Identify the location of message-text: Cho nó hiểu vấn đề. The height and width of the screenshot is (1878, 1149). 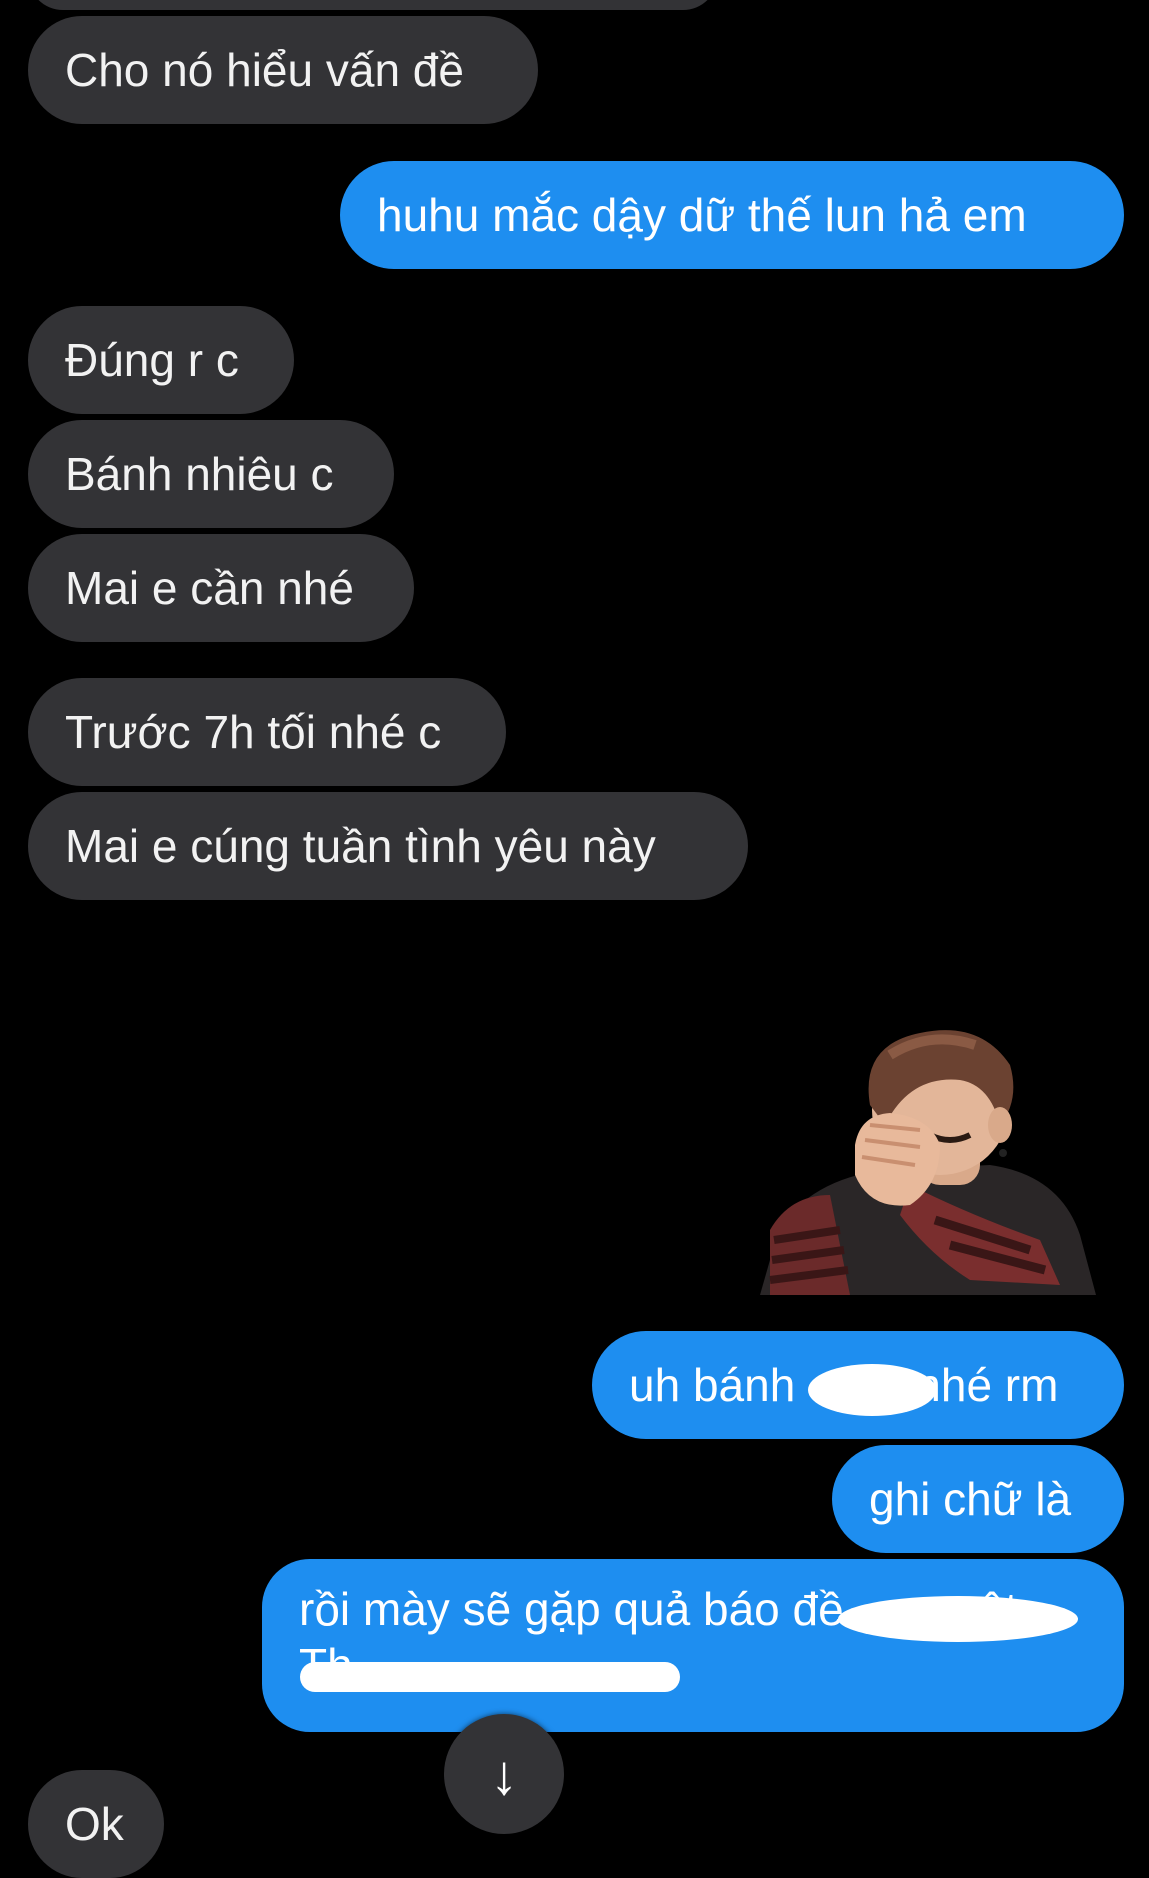
(264, 70).